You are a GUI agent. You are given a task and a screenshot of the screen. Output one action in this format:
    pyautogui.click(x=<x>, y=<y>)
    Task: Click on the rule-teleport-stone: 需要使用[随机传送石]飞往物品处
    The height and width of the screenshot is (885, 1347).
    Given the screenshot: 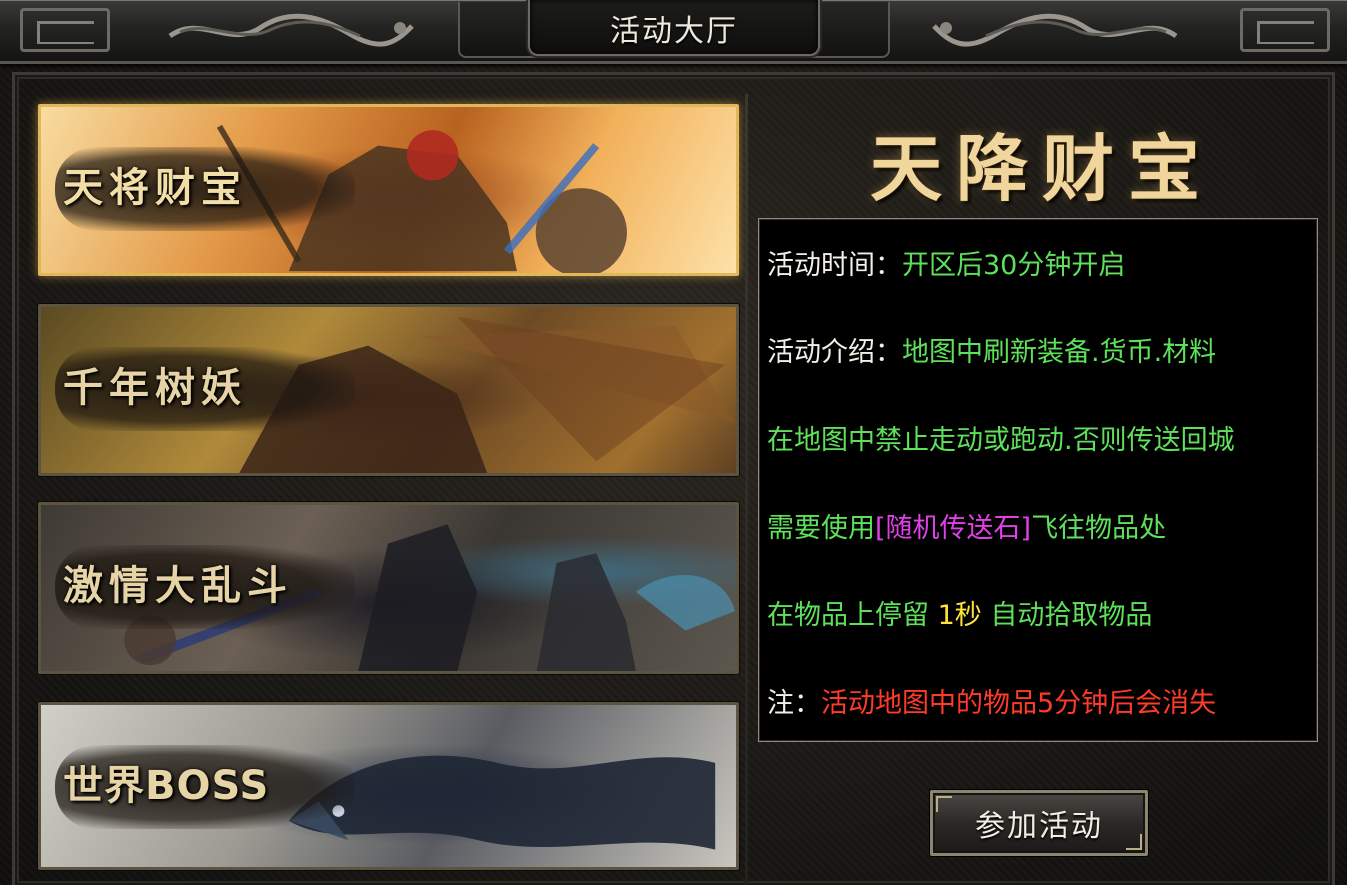 What is the action you would take?
    pyautogui.click(x=966, y=525)
    